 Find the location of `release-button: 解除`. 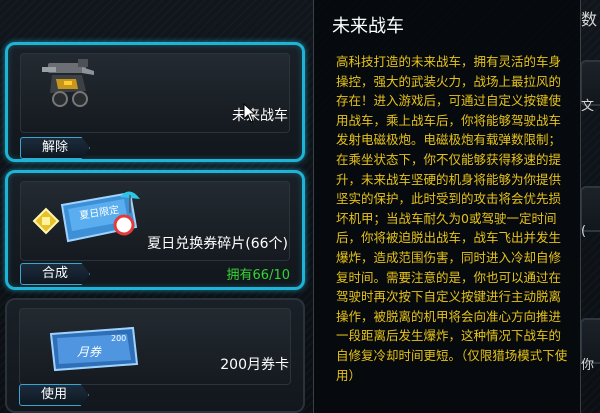

release-button: 解除 is located at coordinates (55, 148).